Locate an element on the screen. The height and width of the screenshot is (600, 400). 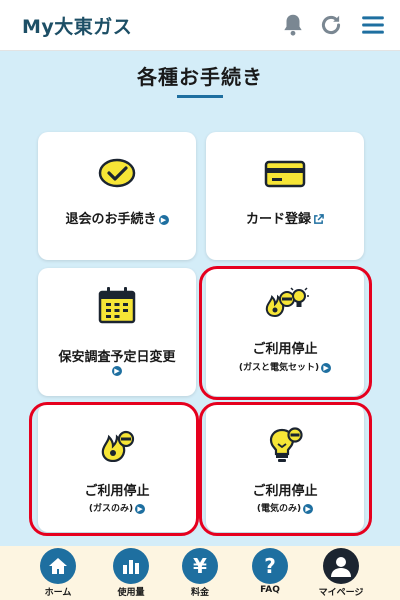
nav-usage-label: 使用量 is located at coordinates (131, 593).